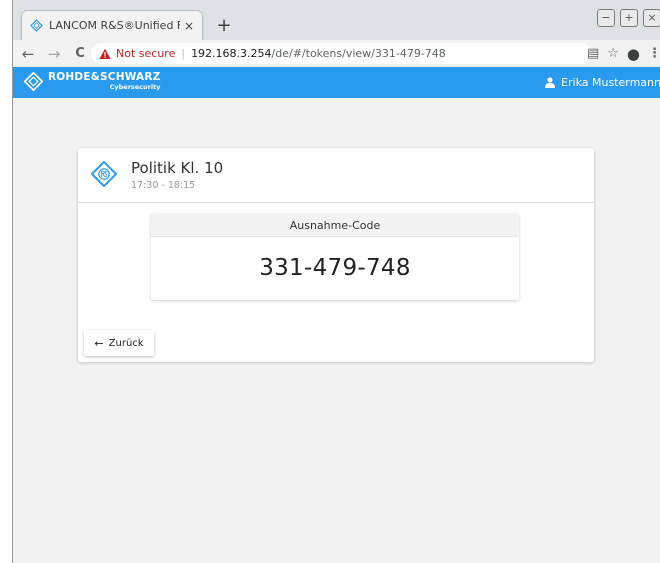 The height and width of the screenshot is (563, 660). I want to click on security-status: Not secure, so click(145, 53).